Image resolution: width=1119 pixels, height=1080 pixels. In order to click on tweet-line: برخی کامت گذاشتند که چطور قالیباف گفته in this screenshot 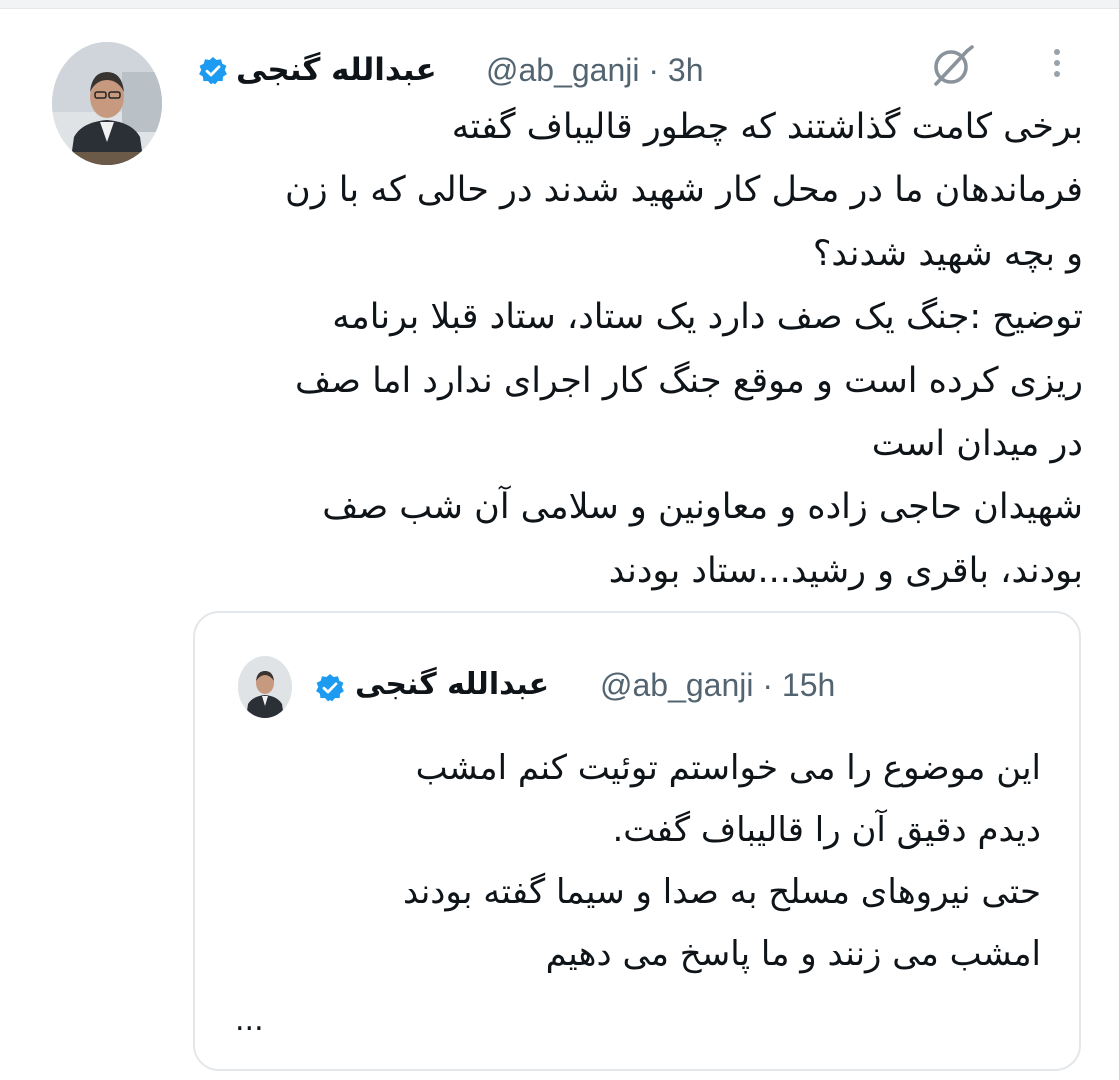, I will do `click(767, 127)`.